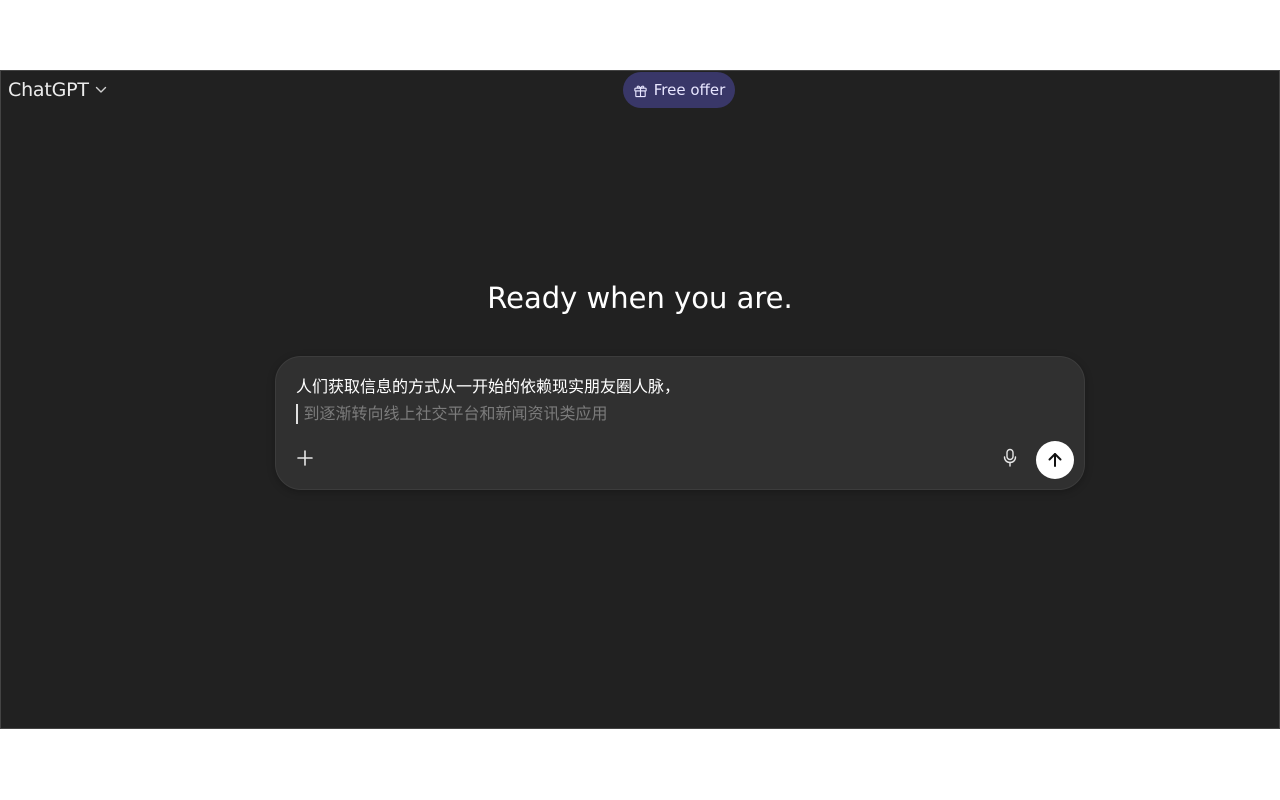 Image resolution: width=1280 pixels, height=800 pixels. I want to click on voice-input-button, so click(1010, 458).